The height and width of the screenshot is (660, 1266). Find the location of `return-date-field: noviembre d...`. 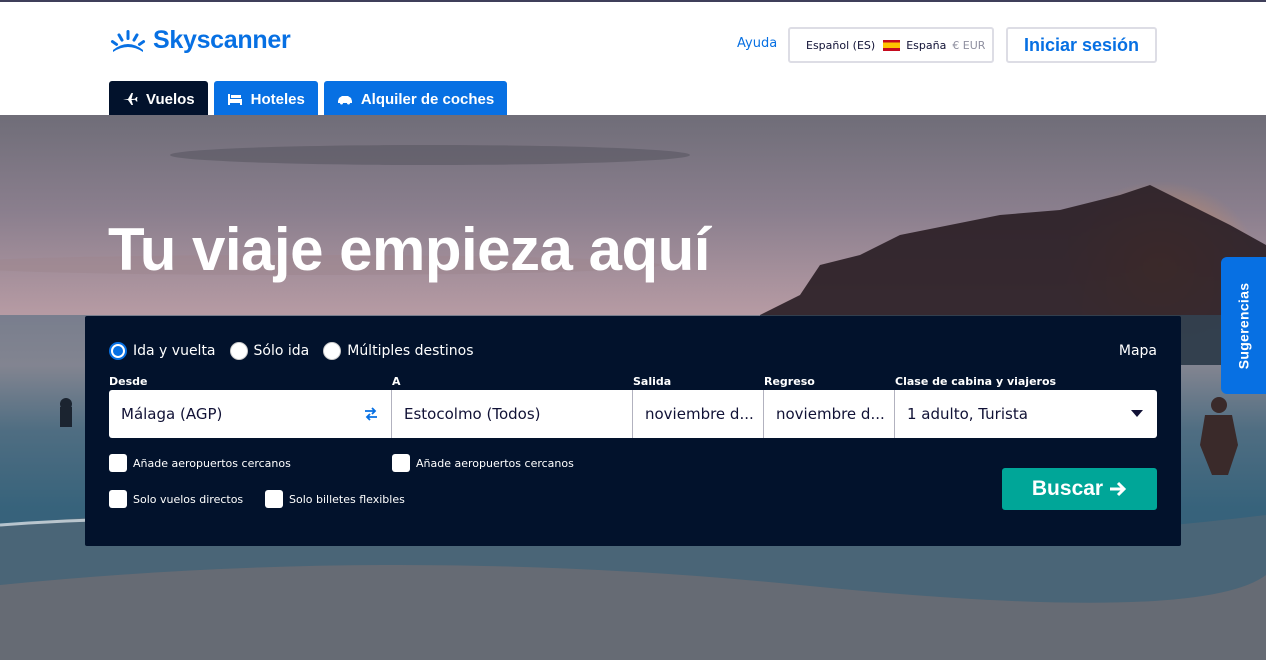

return-date-field: noviembre d... is located at coordinates (829, 414).